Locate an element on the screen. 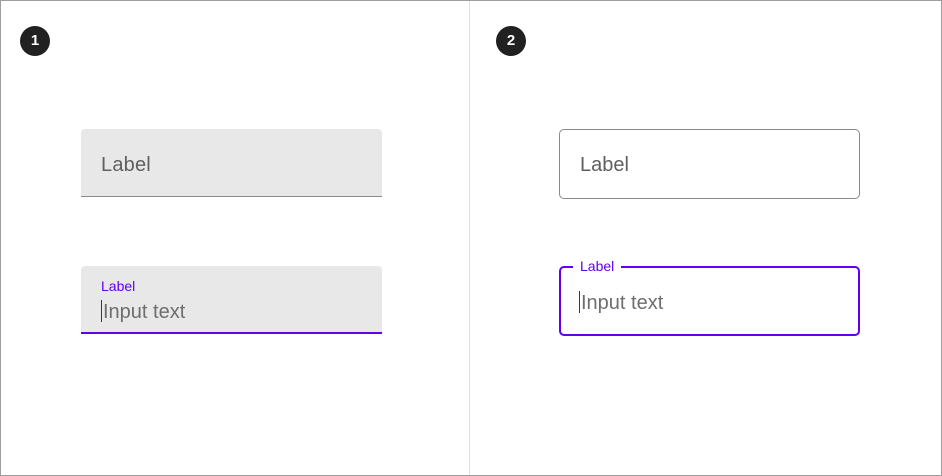  step-badge-1: 1 is located at coordinates (35, 41).